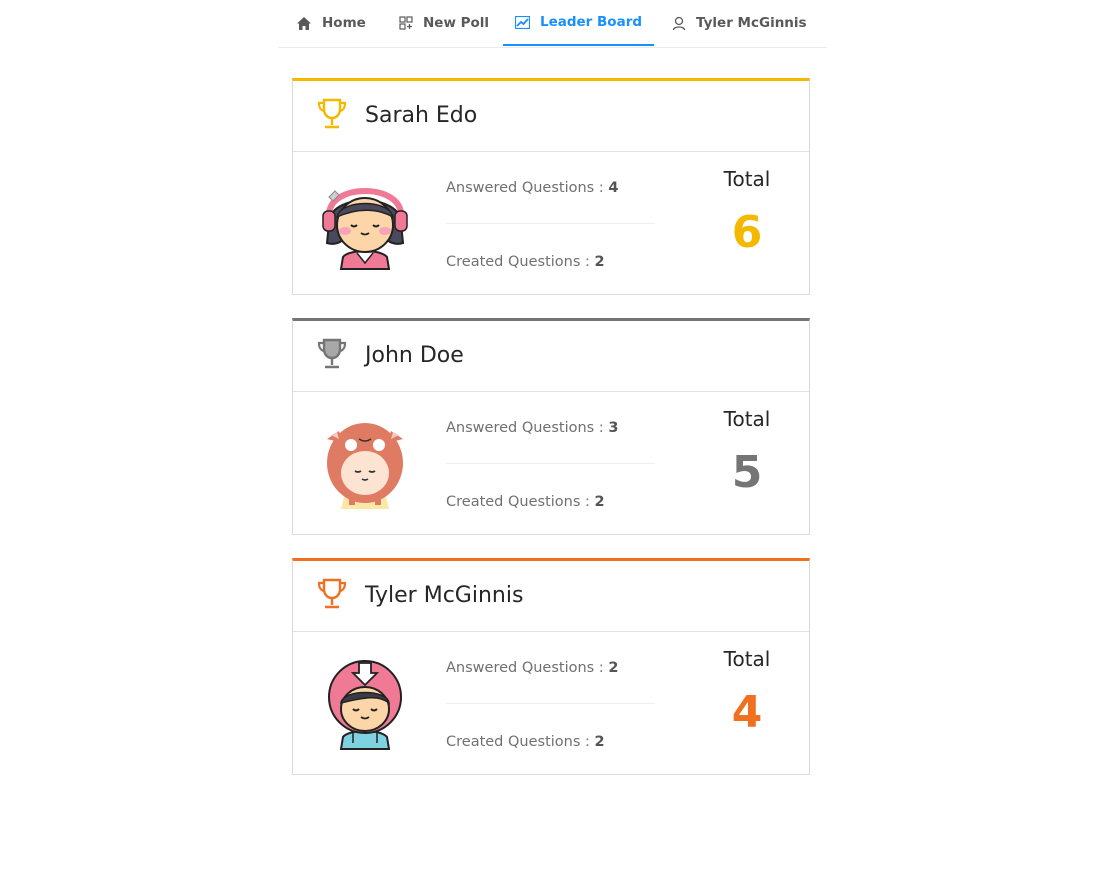  Describe the element at coordinates (751, 23) in the screenshot. I see `nav-user-label: Tyler McGinnis` at that location.